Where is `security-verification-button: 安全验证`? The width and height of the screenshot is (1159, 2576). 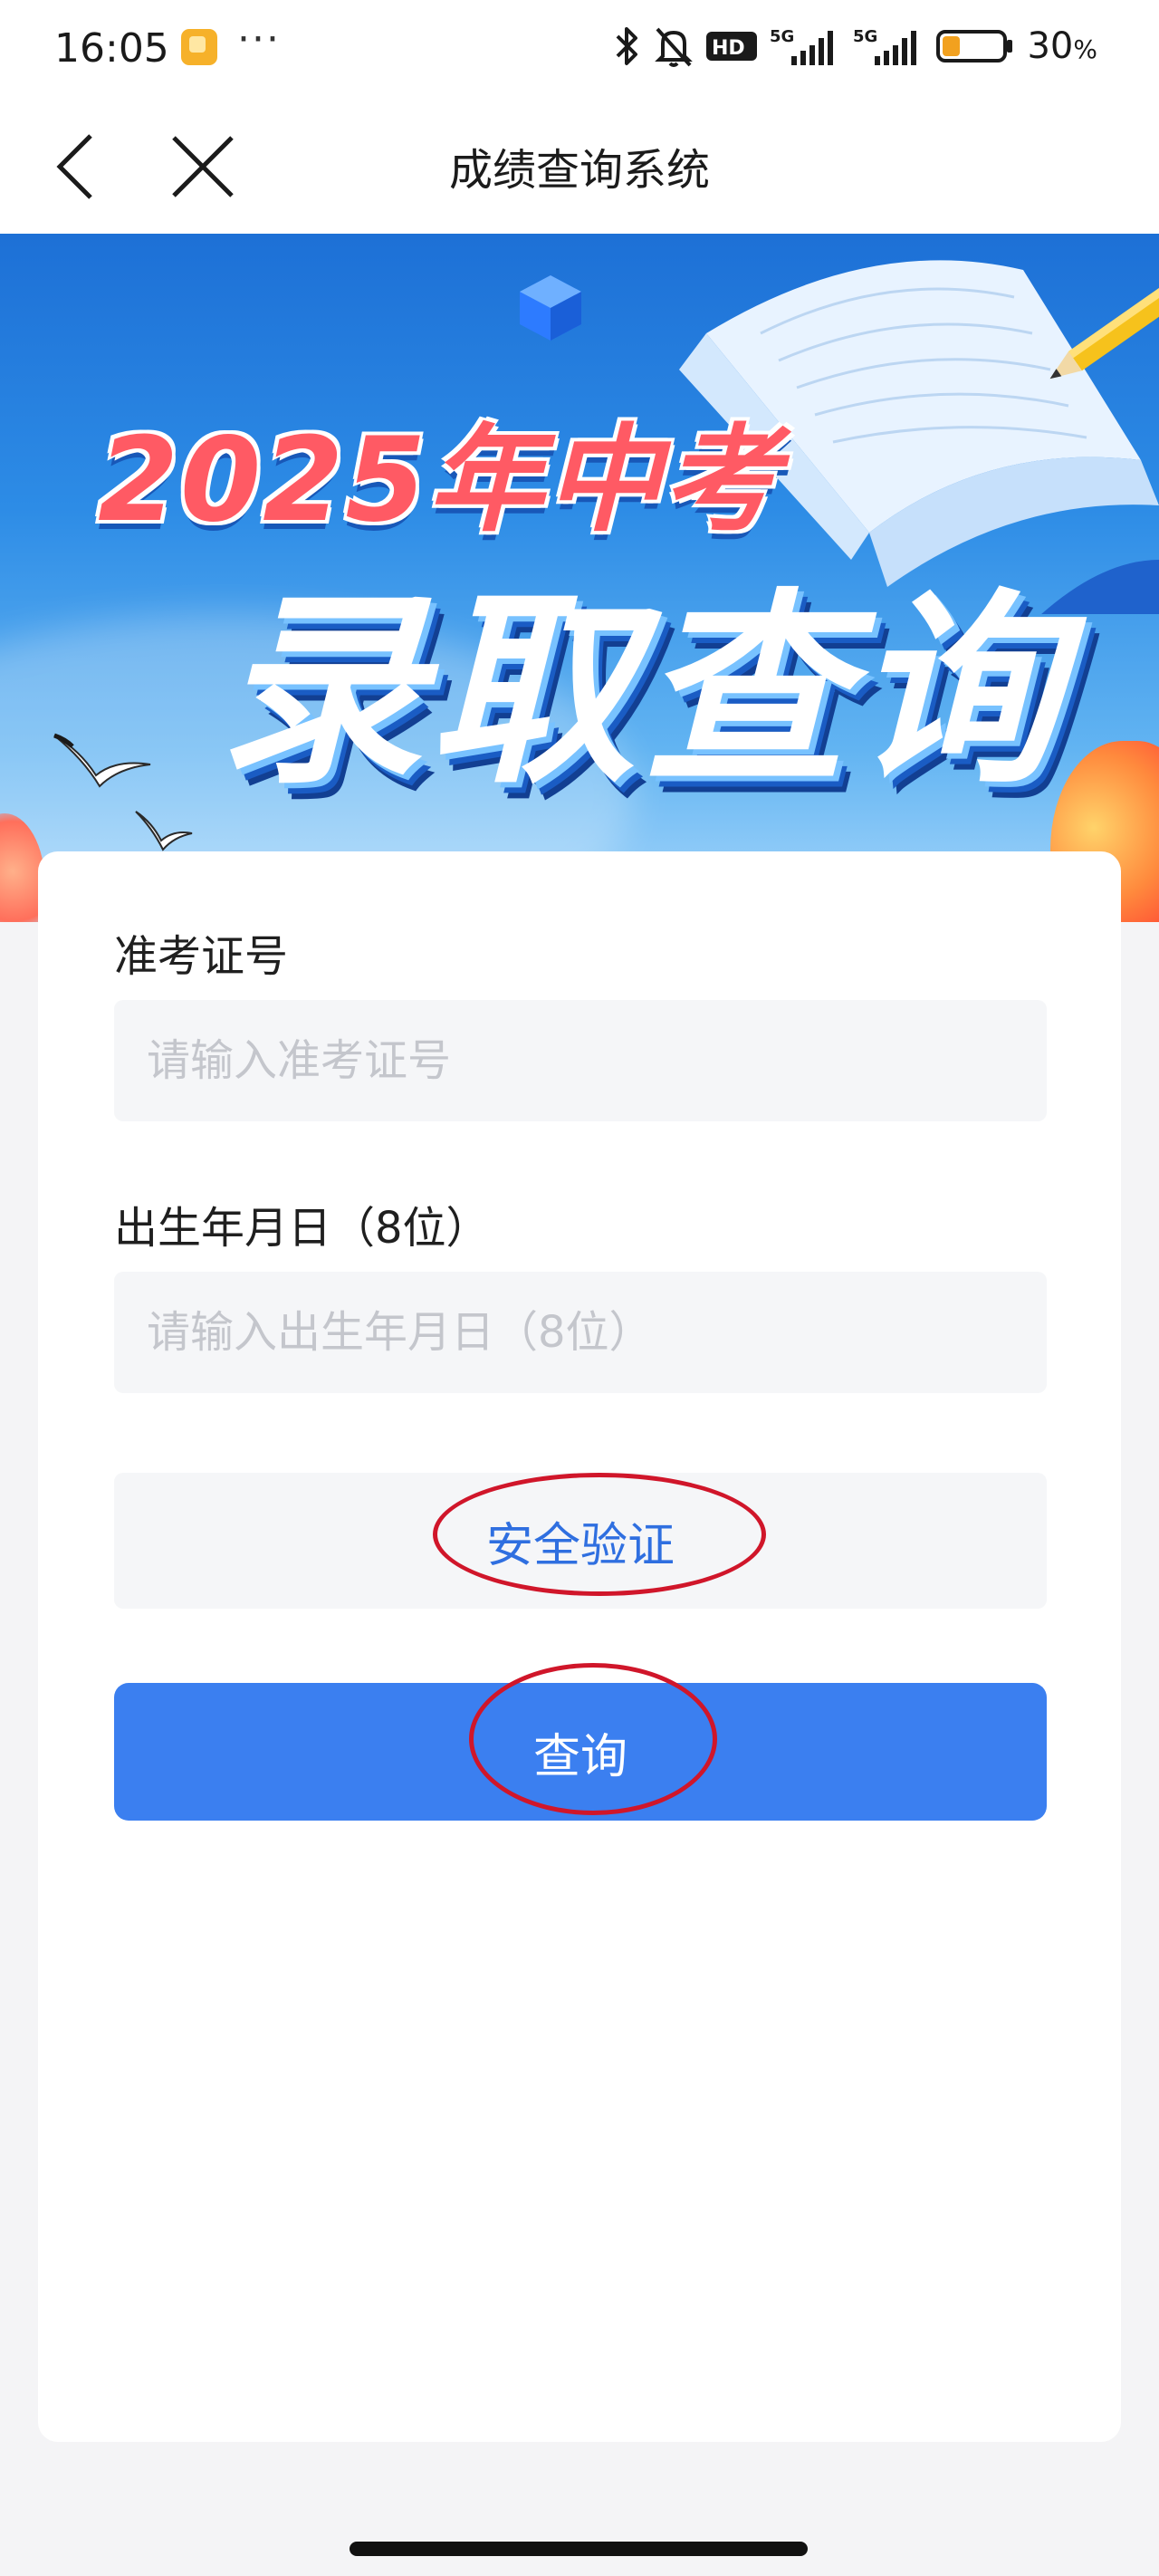
security-verification-button: 安全验证 is located at coordinates (580, 1541).